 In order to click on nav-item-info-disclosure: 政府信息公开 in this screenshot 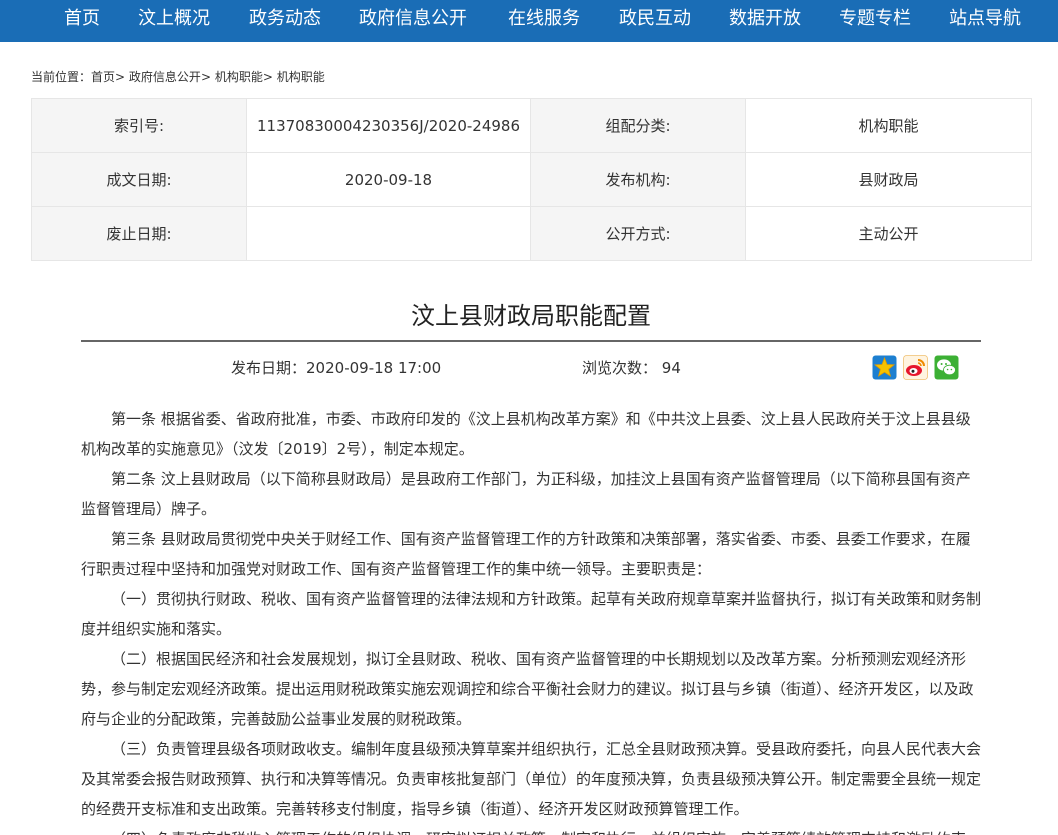, I will do `click(413, 21)`.